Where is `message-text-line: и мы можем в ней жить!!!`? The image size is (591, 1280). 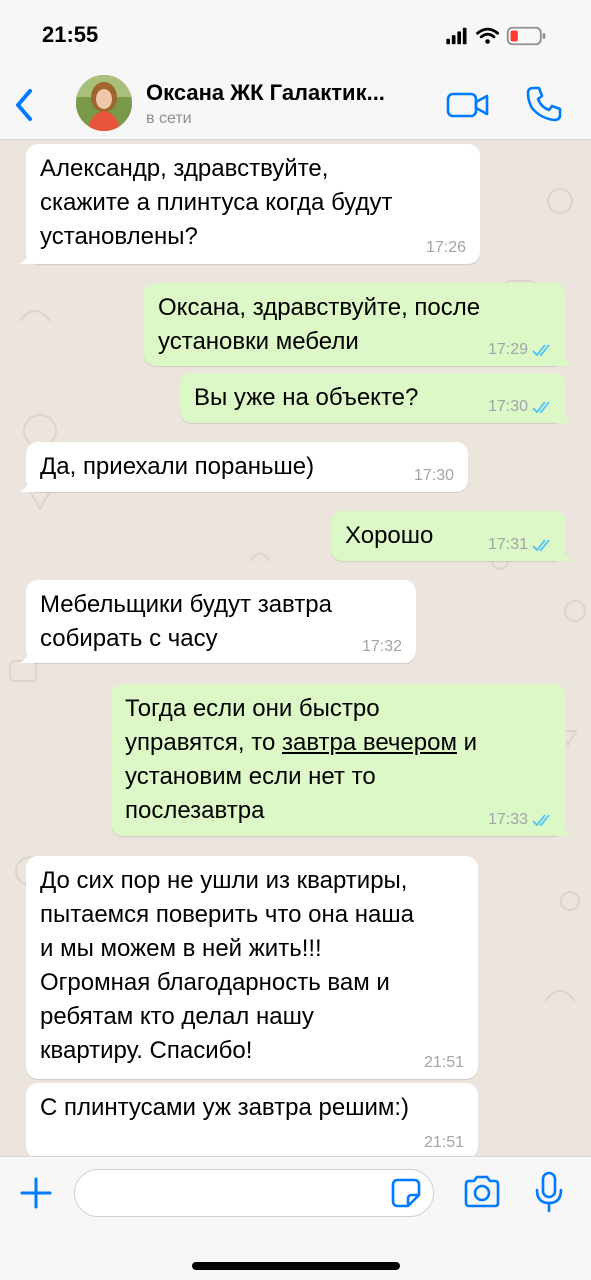
message-text-line: и мы можем в ней жить!!! is located at coordinates (181, 948).